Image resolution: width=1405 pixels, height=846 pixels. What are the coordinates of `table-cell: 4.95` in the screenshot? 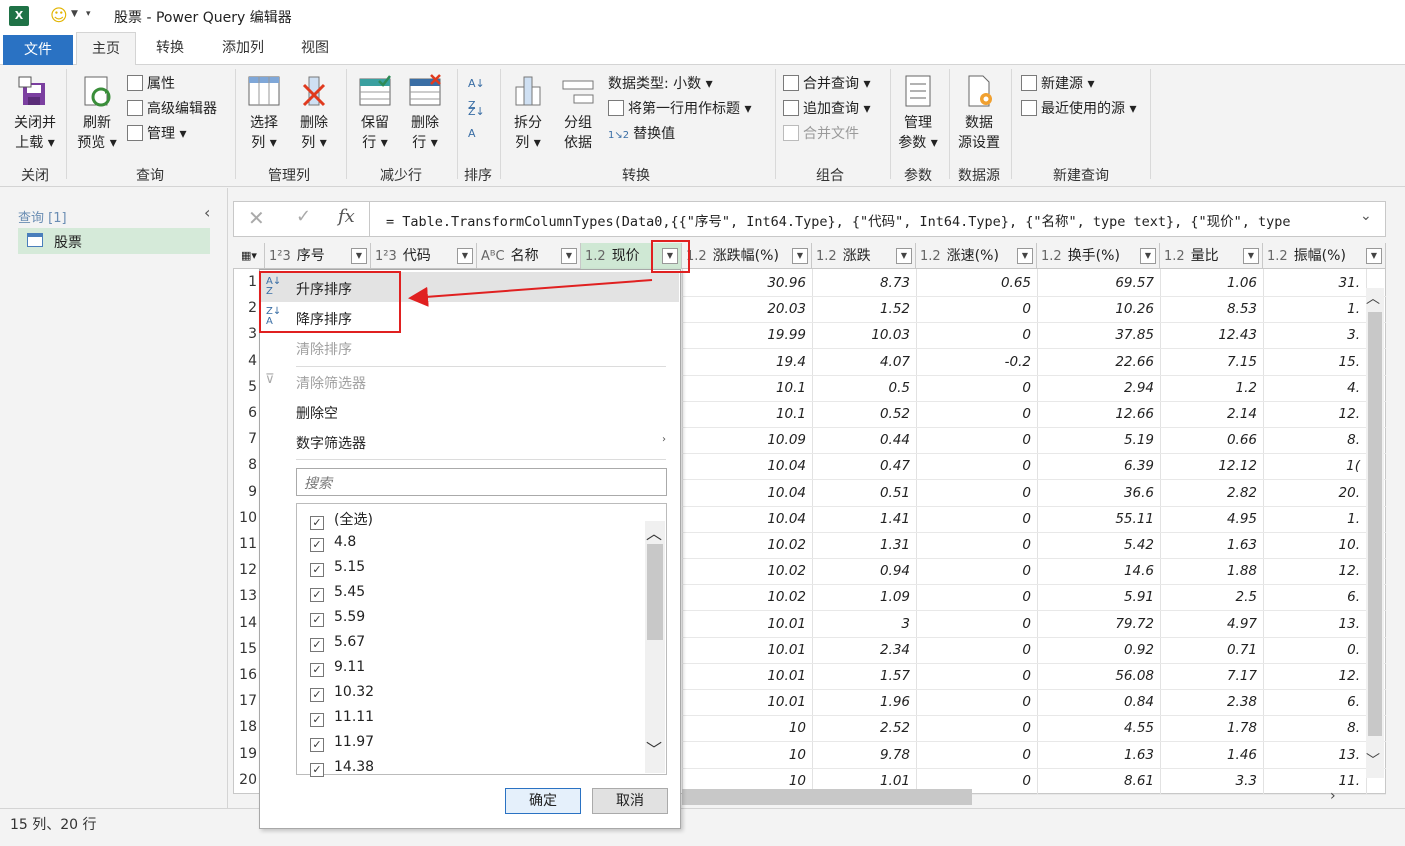 It's located at (1211, 519).